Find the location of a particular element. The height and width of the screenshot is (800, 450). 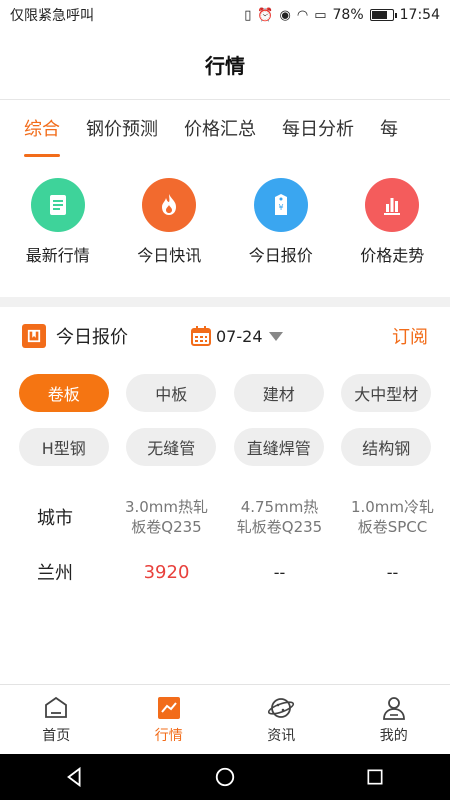

battery-percent: 78% is located at coordinates (348, 15).